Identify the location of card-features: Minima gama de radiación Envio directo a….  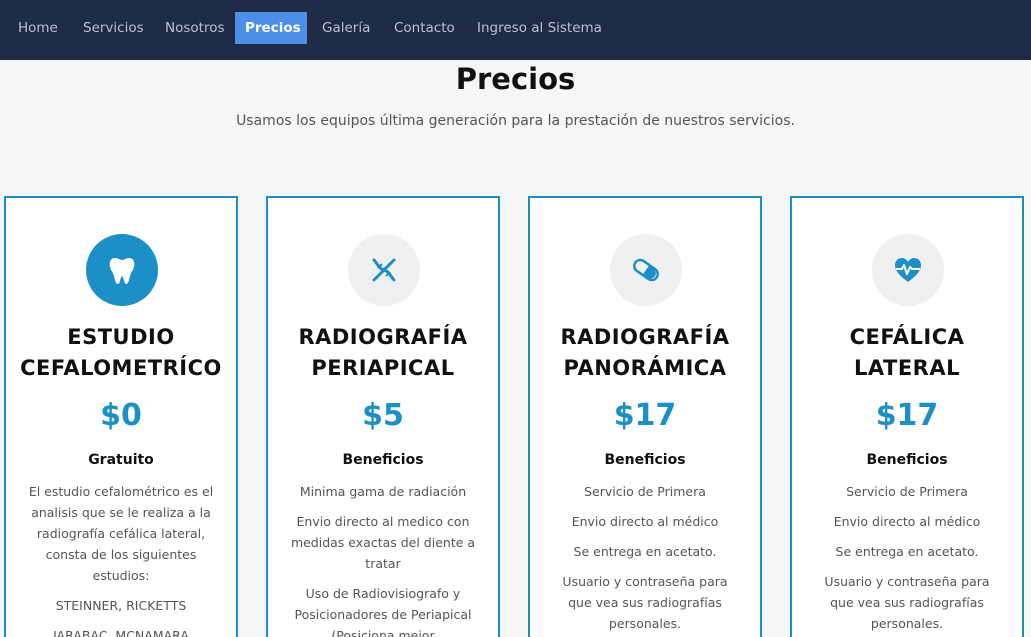
(383, 559).